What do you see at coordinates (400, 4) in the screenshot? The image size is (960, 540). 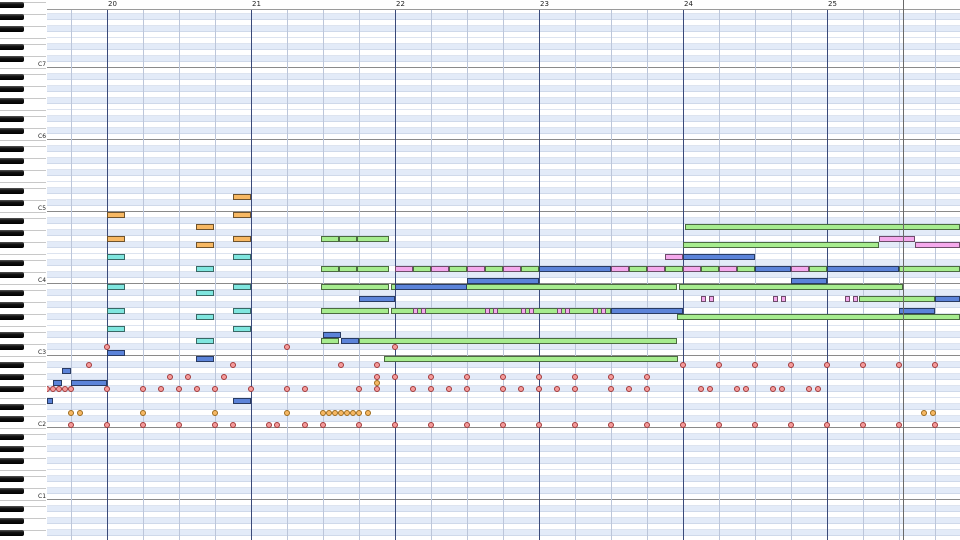 I see `bar-number: 22` at bounding box center [400, 4].